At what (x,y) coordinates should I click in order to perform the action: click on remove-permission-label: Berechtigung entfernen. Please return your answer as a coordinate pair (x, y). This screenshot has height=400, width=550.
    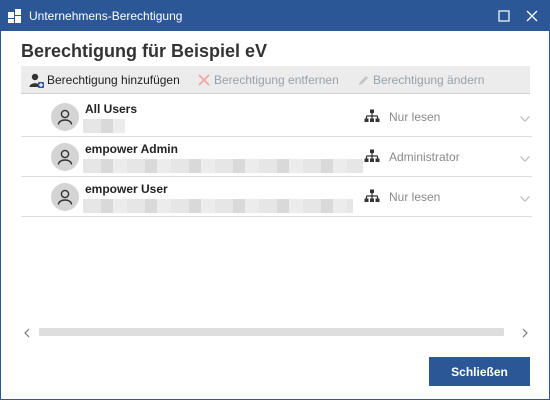
    Looking at the image, I should click on (276, 80).